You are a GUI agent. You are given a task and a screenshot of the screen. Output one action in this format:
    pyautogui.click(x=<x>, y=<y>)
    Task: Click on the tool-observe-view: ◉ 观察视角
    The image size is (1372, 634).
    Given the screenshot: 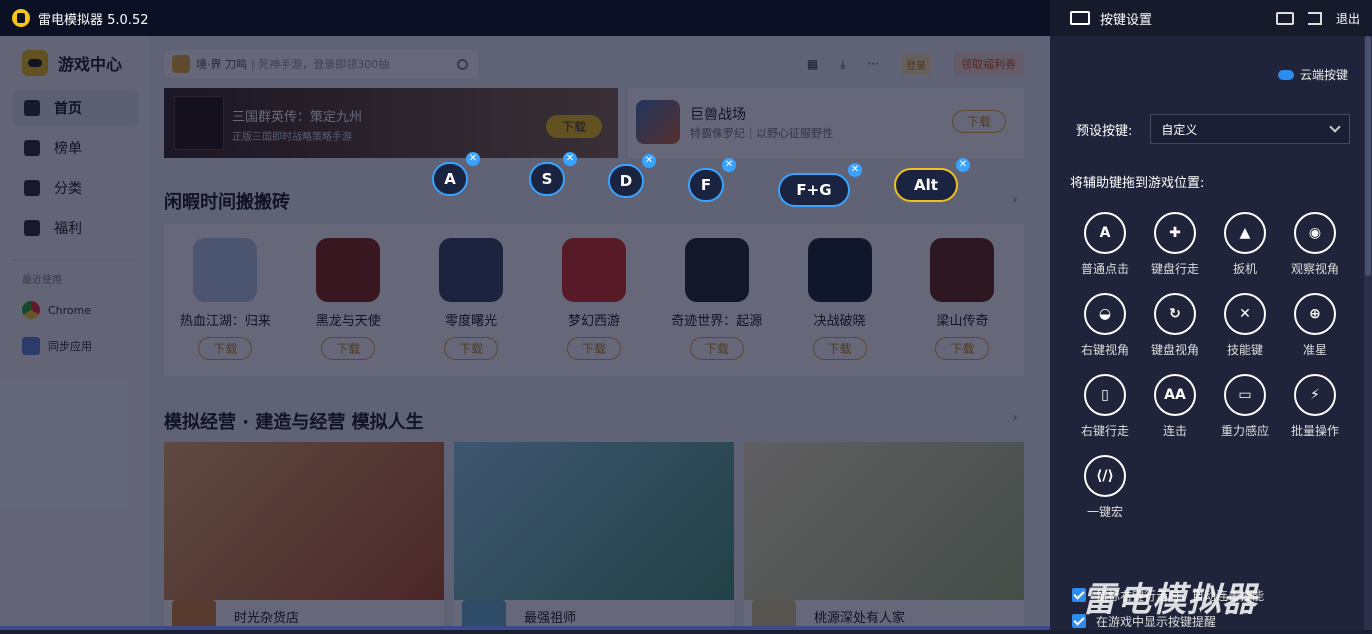 What is the action you would take?
    pyautogui.click(x=1315, y=244)
    